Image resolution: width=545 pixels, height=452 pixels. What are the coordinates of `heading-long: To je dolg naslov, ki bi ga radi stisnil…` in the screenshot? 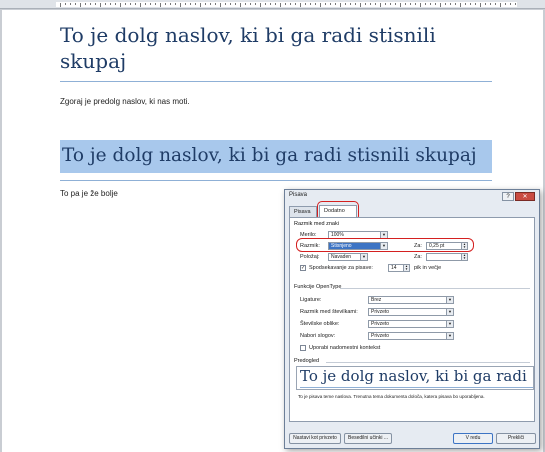 It's located at (275, 48).